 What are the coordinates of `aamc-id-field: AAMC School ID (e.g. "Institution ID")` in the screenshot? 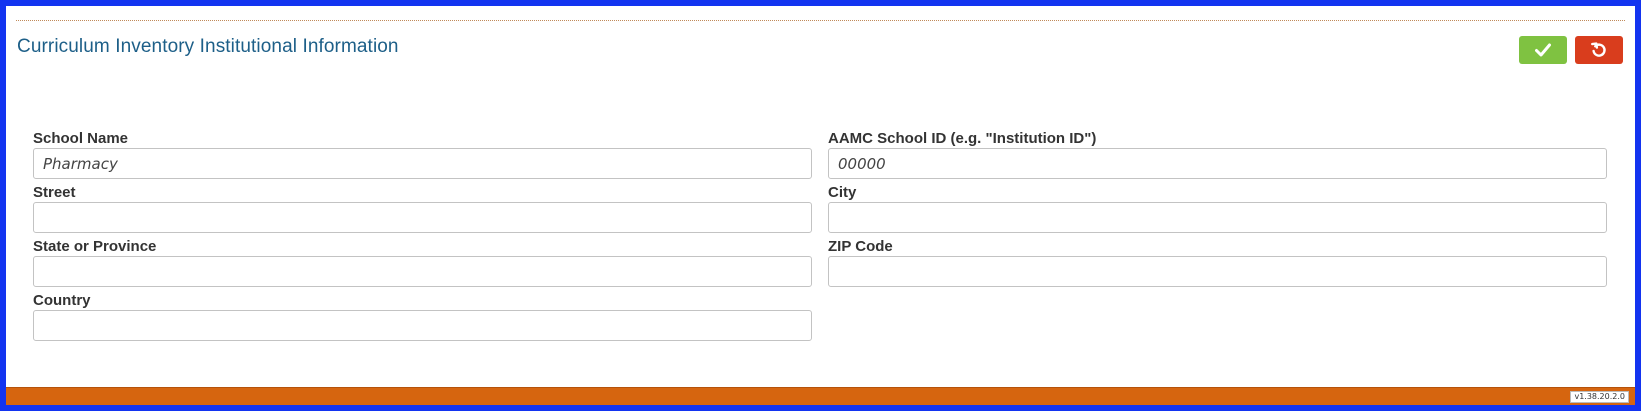 It's located at (1217, 156).